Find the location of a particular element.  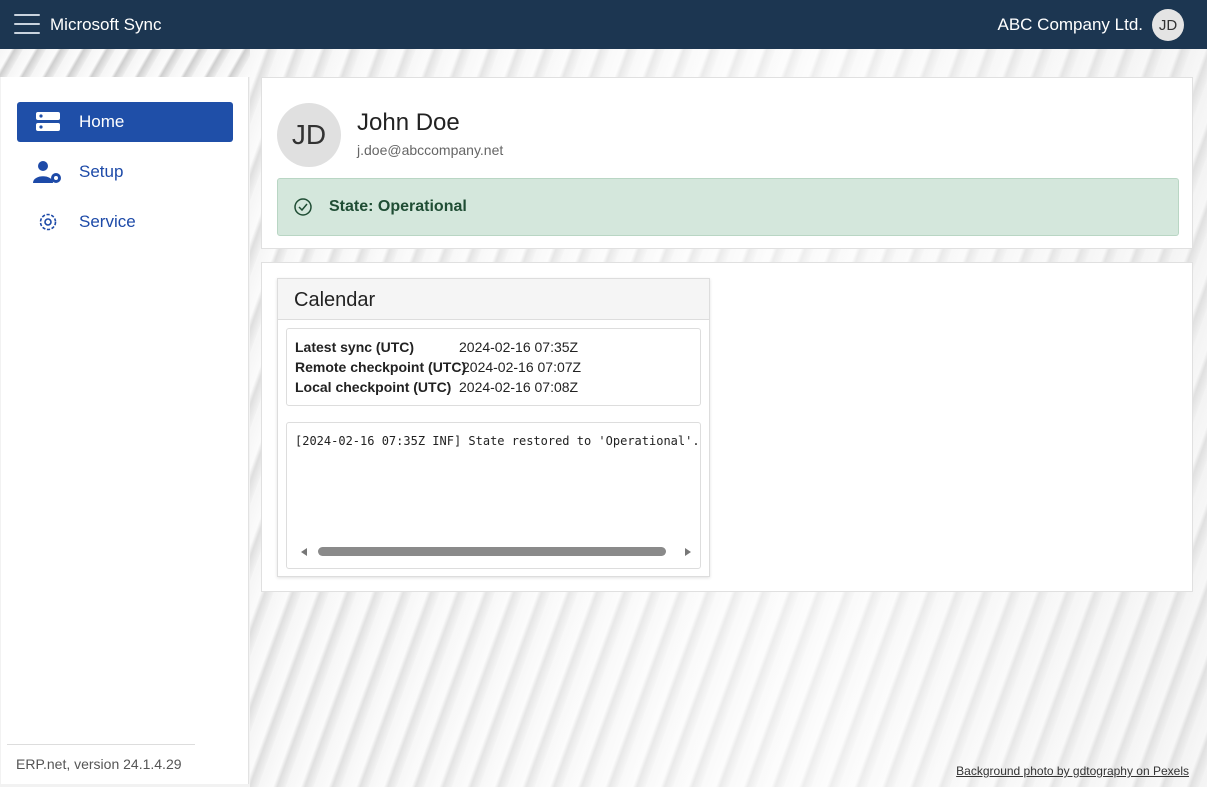

state-label: State: Operational is located at coordinates (398, 206).